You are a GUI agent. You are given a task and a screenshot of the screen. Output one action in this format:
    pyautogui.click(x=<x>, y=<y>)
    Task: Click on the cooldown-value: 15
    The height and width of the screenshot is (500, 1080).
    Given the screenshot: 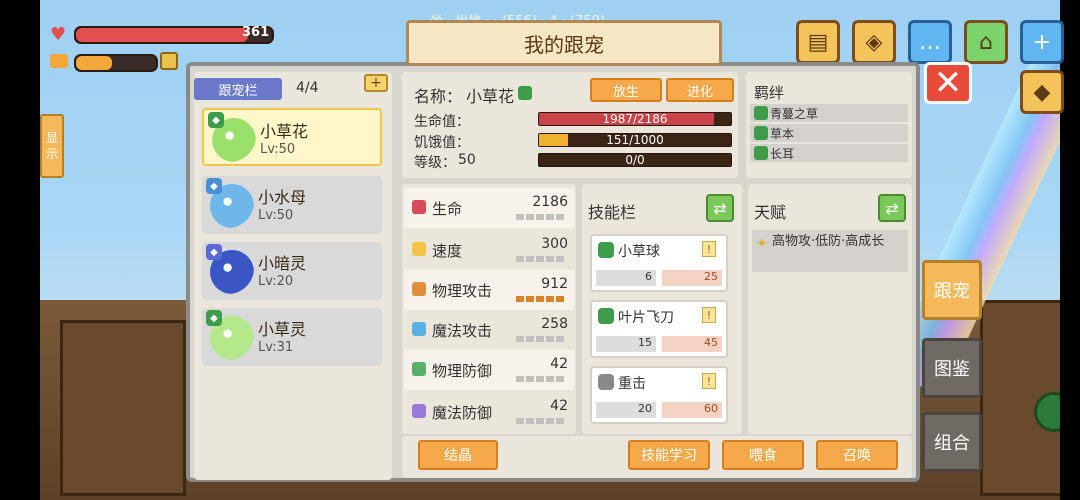 What is the action you would take?
    pyautogui.click(x=645, y=342)
    